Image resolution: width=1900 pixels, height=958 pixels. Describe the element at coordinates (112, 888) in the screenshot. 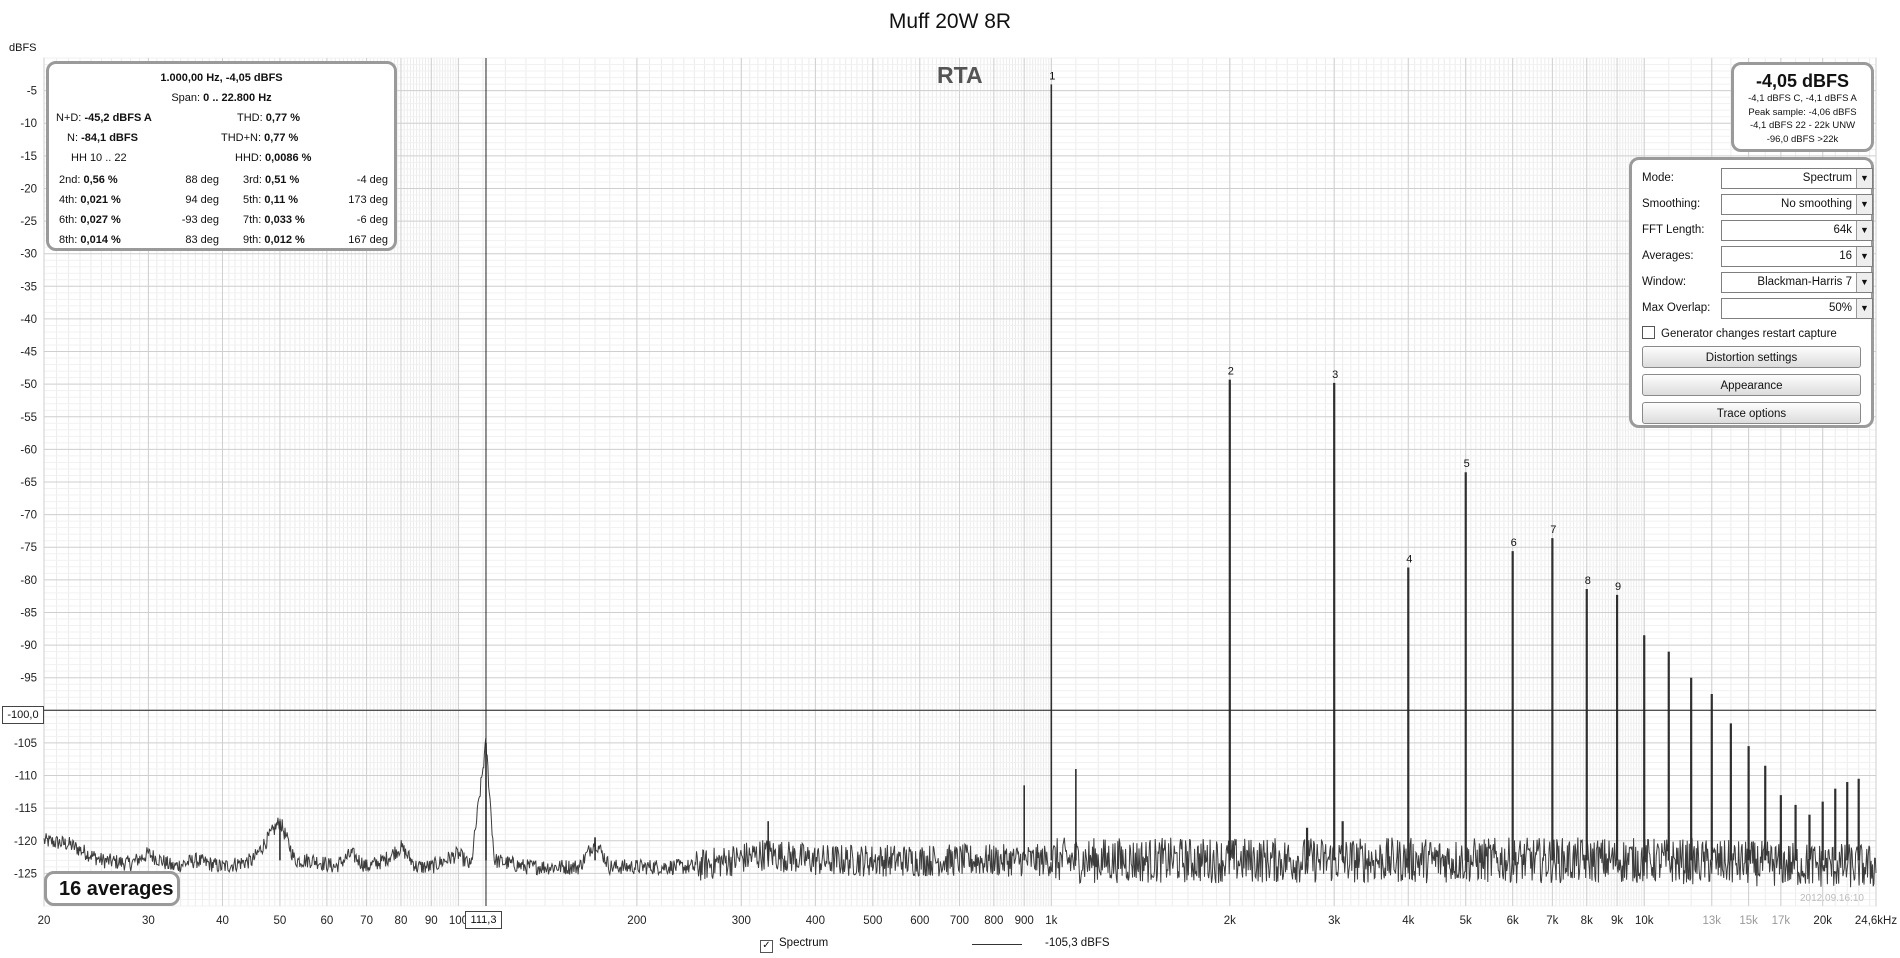

I see `averages-badge: 16 averages` at that location.